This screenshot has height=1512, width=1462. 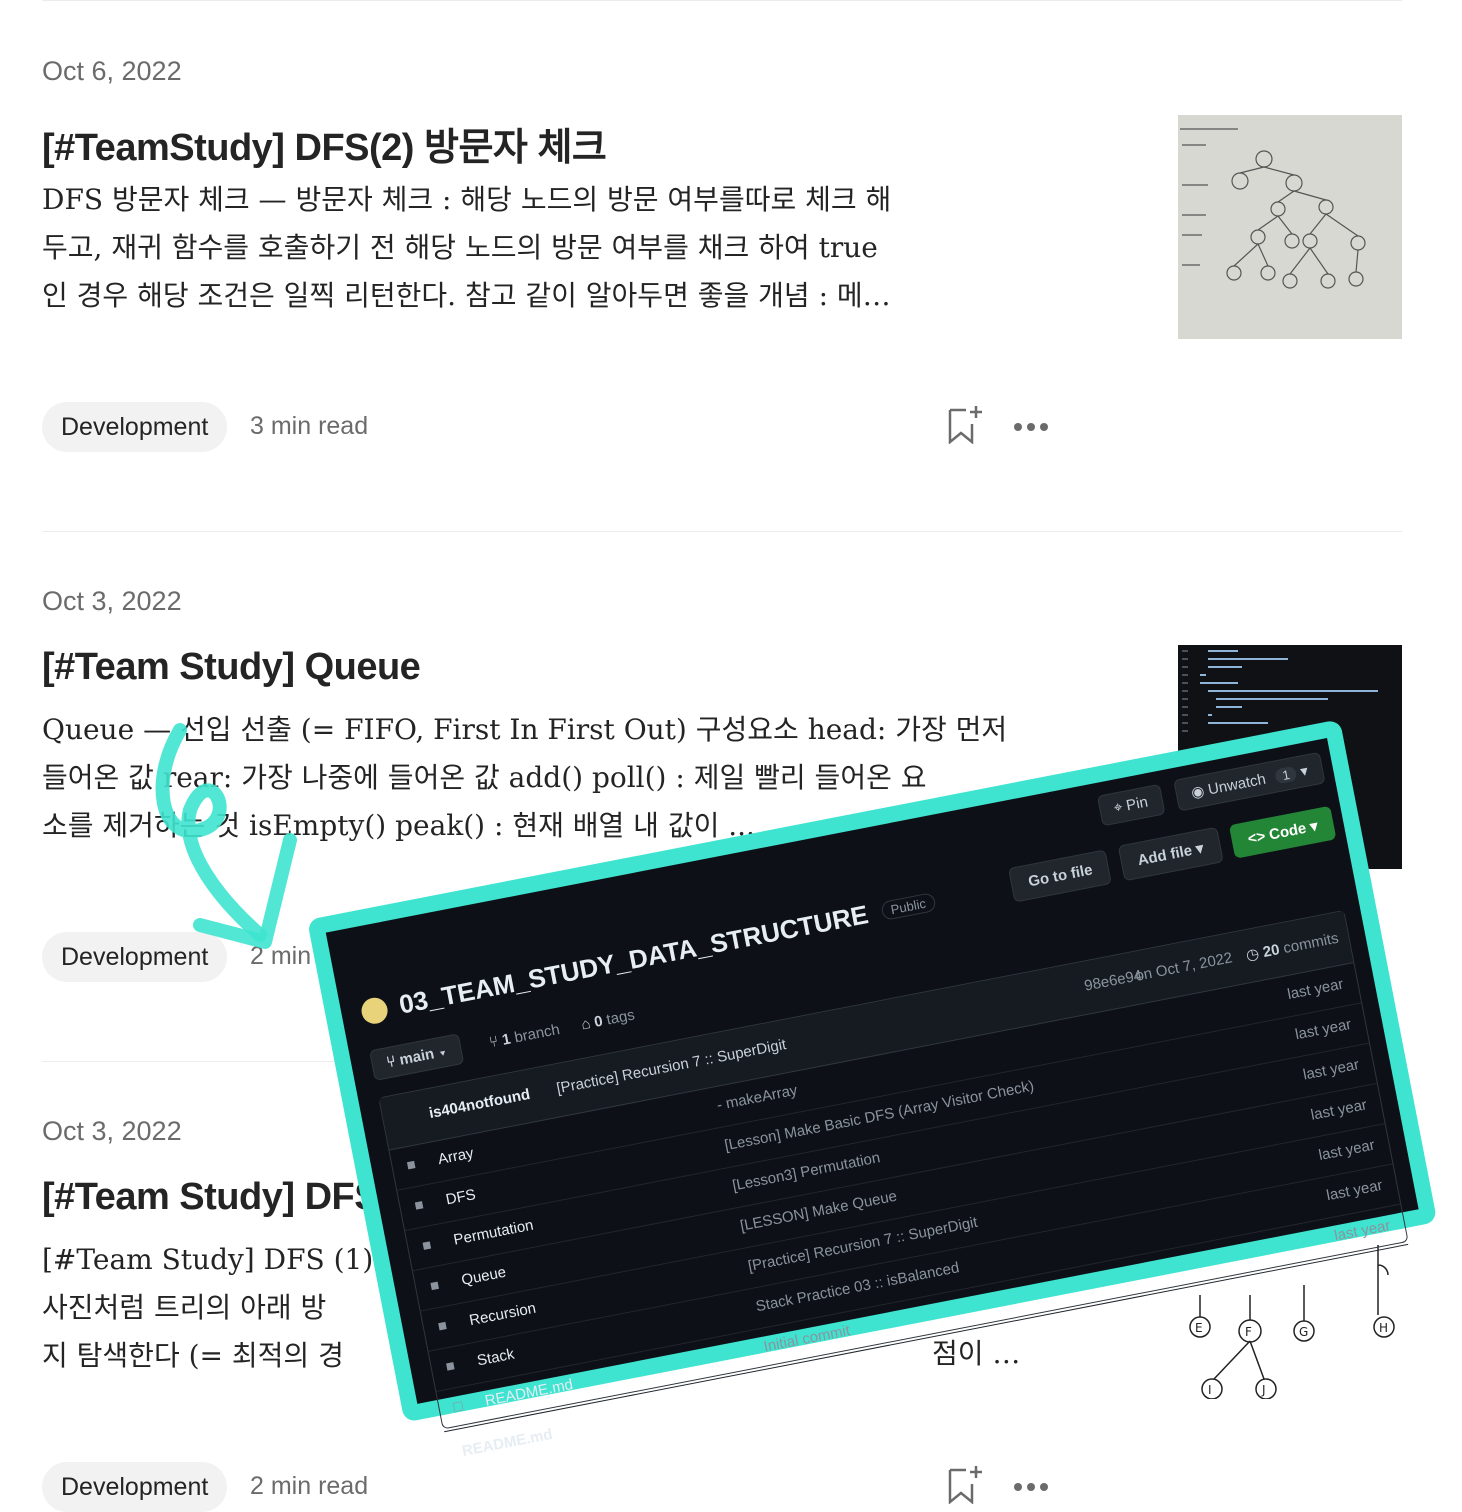 What do you see at coordinates (1118, 807) in the screenshot?
I see `pin-icon: ⌖` at bounding box center [1118, 807].